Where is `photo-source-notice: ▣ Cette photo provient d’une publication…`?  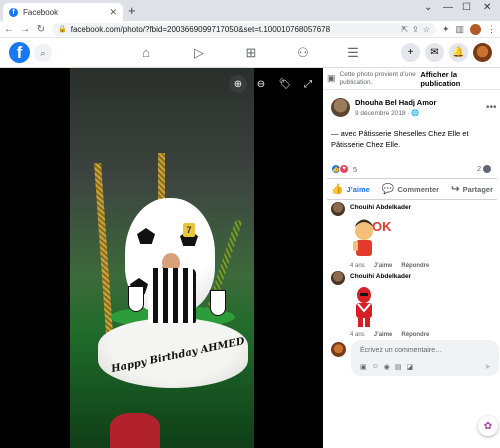
photo-source-notice: ▣ Cette photo provient d’une publication… is located at coordinates (411, 79).